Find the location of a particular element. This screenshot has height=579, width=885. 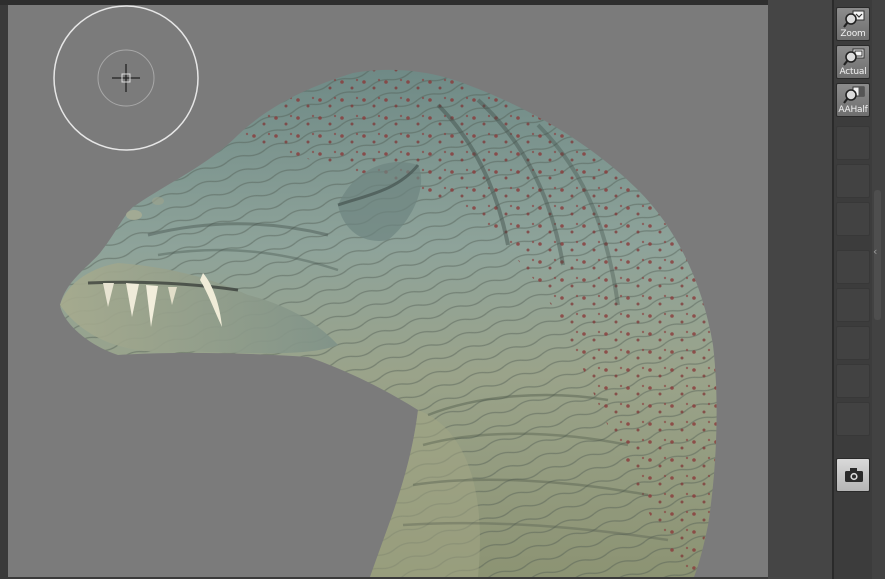

tray-collapse-arrow-icon: ‹ is located at coordinates (875, 252).